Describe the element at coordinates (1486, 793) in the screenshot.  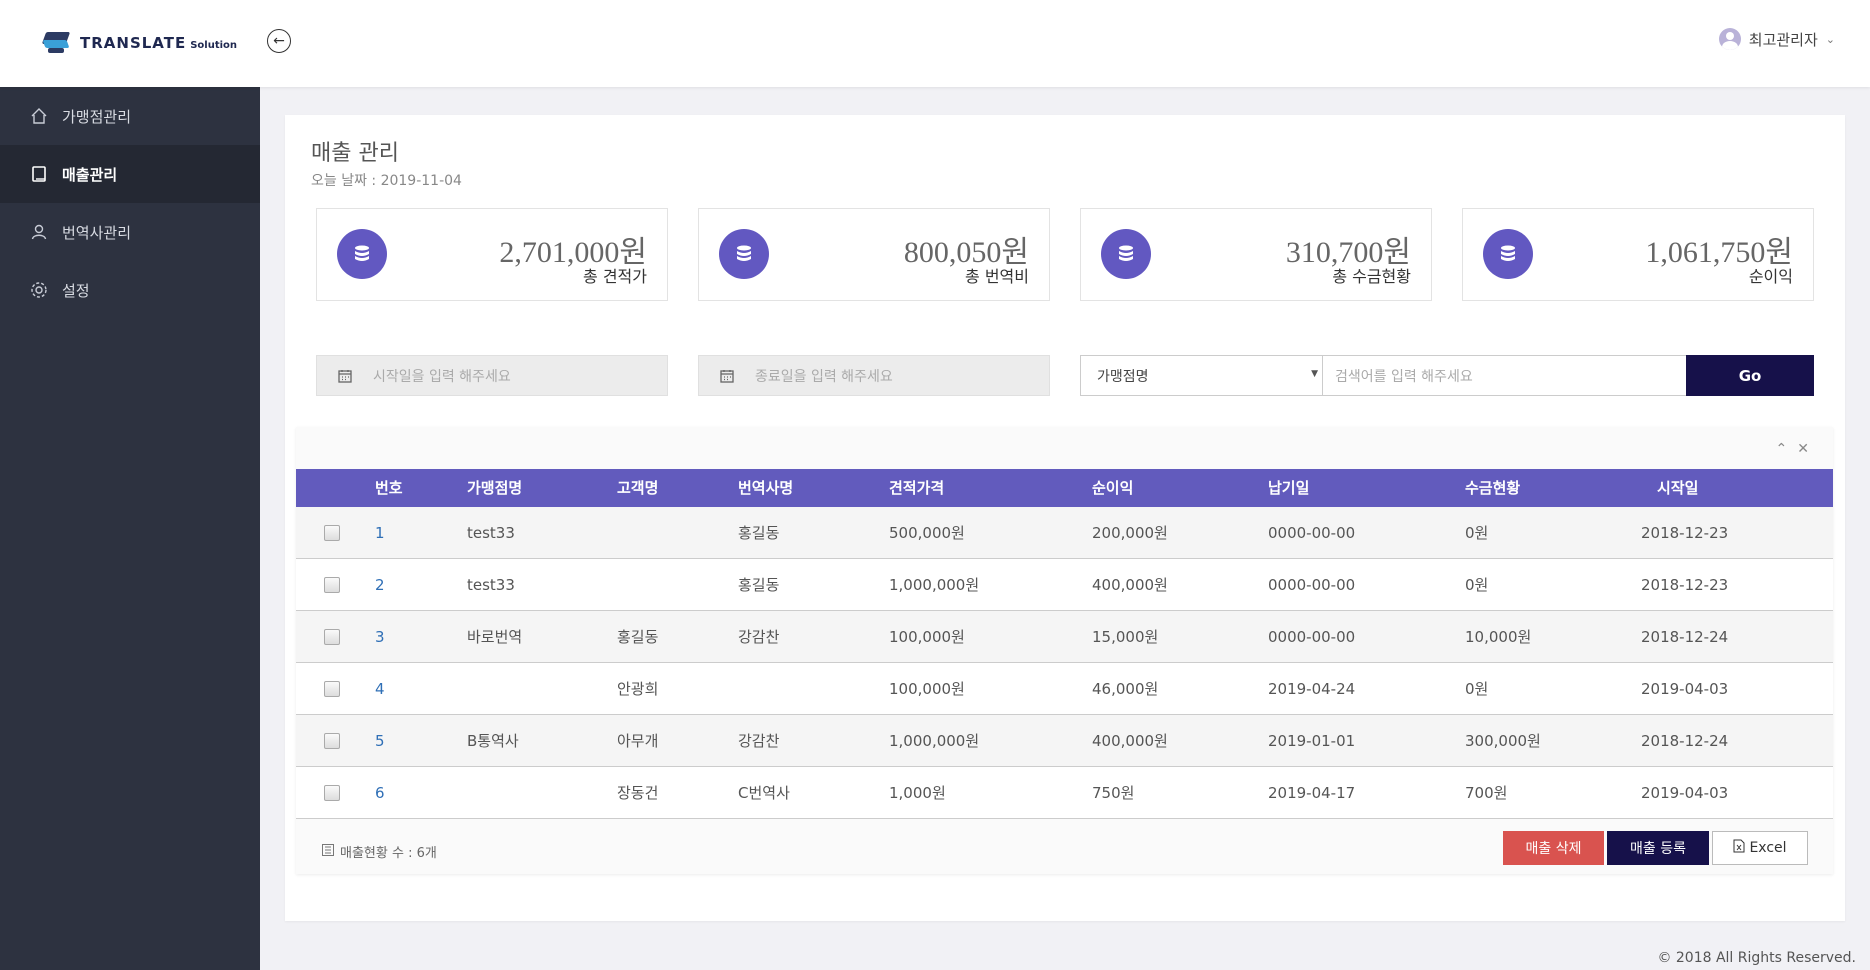
I see `cell-collected: 700원` at that location.